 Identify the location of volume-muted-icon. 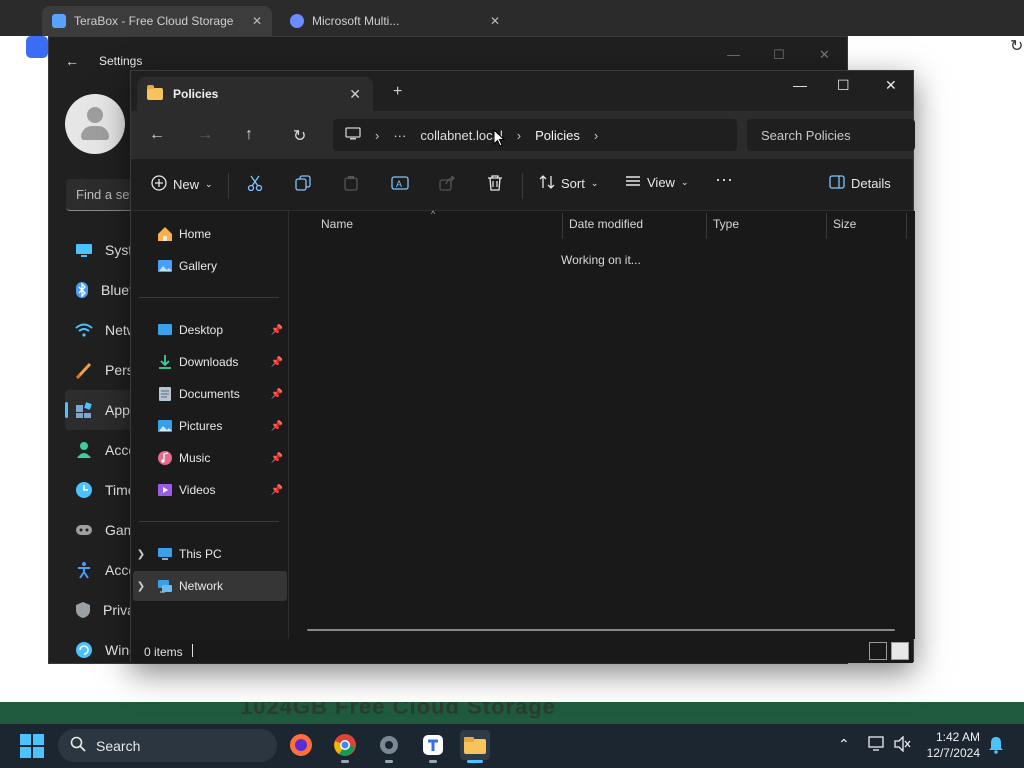
(903, 745).